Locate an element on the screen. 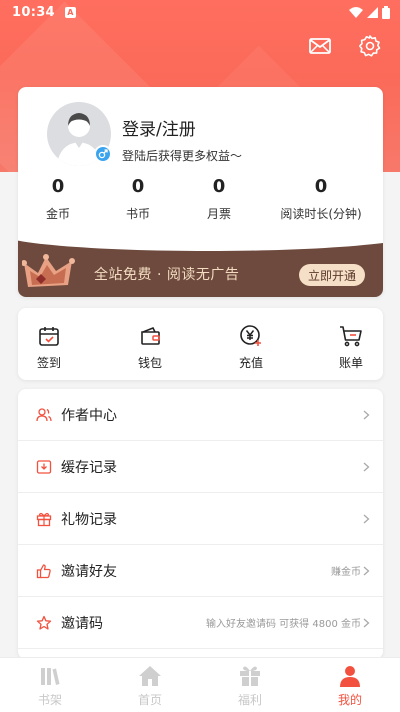 The width and height of the screenshot is (400, 712). stat-label: 书币 is located at coordinates (137, 214).